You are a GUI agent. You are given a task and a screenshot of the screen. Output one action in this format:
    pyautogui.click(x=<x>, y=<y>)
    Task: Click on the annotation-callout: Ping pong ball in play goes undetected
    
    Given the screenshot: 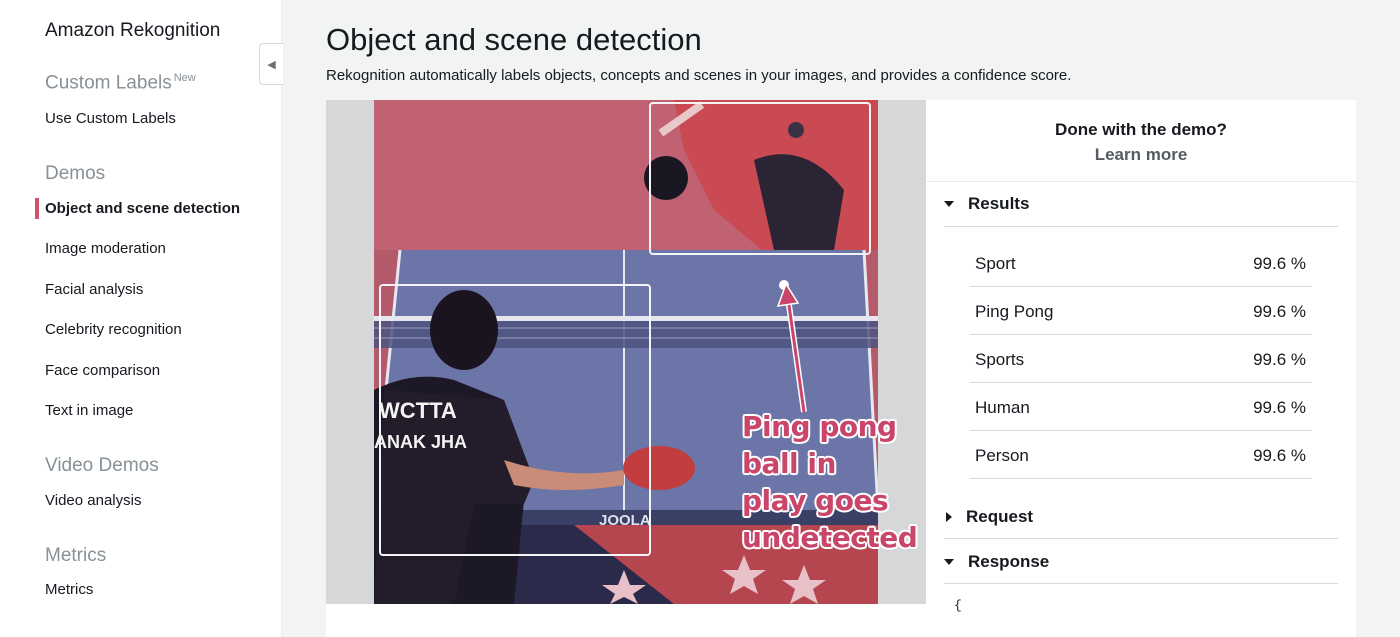 What is the action you would take?
    pyautogui.click(x=830, y=482)
    